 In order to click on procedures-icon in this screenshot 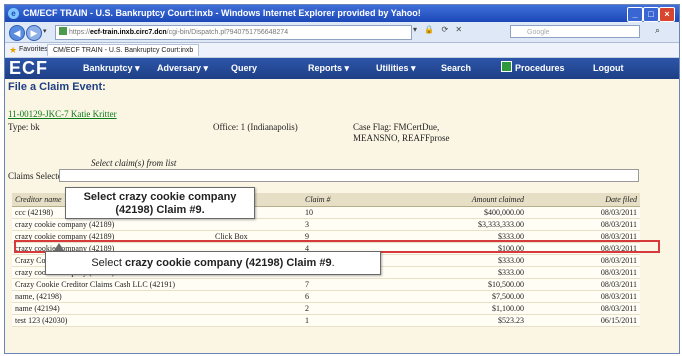, I will do `click(506, 66)`.